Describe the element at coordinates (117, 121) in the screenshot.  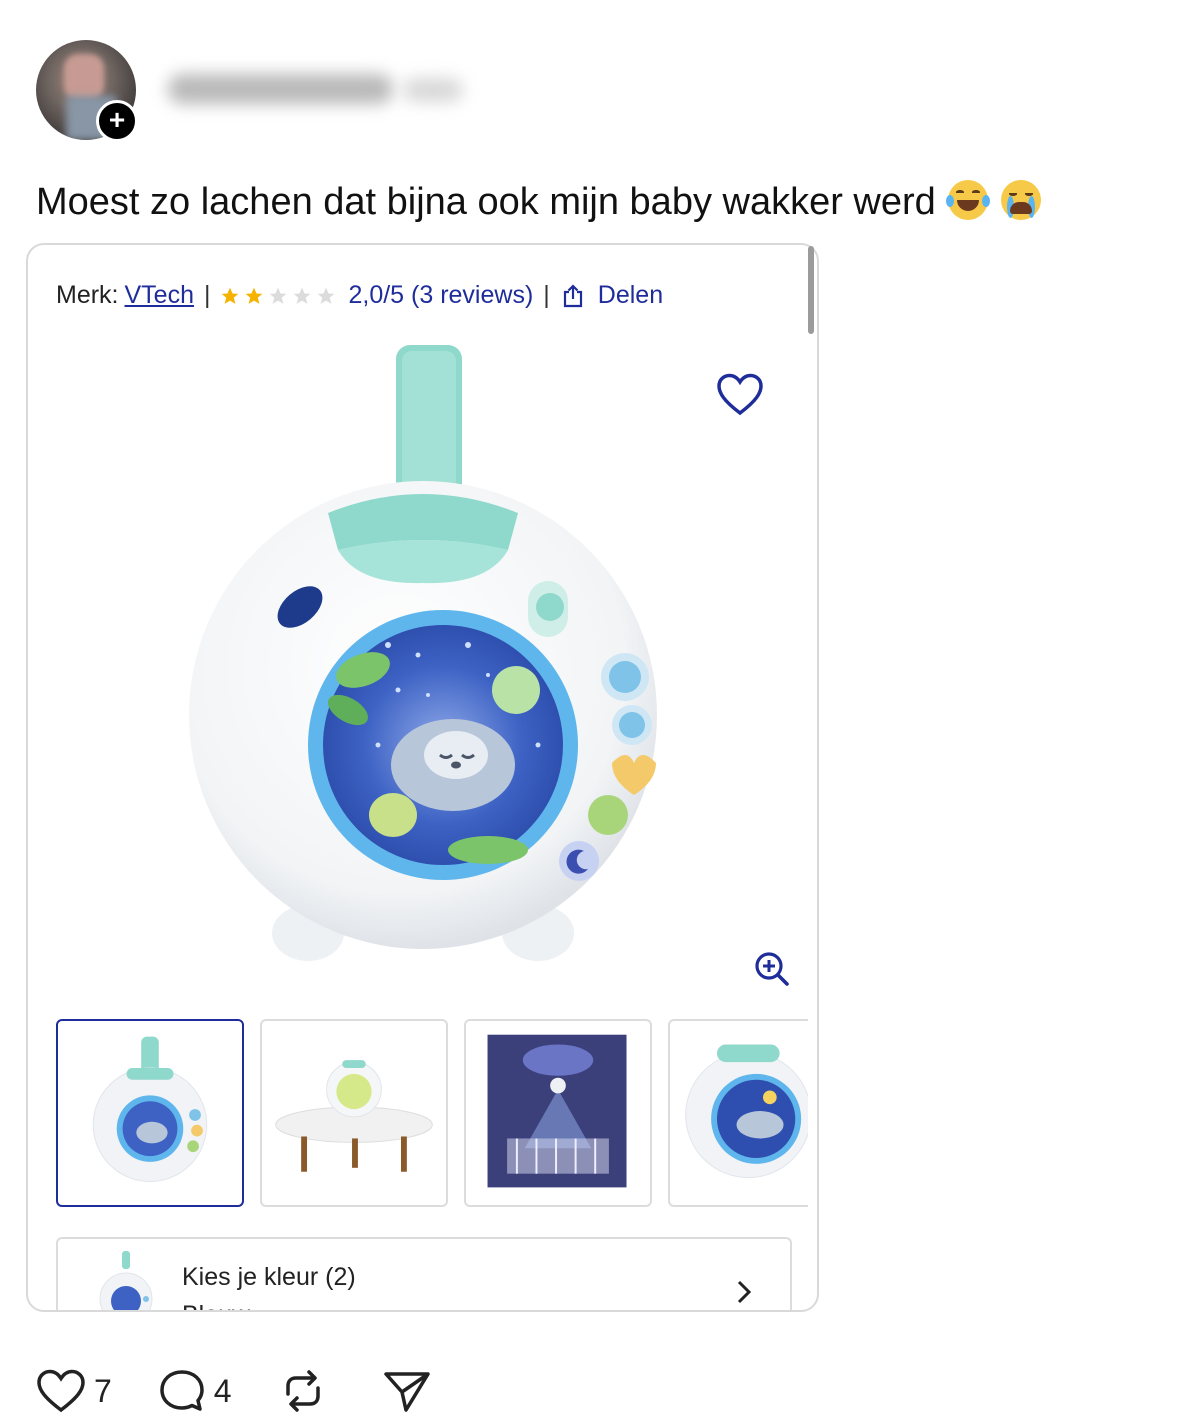
I see `follow-plus-icon: +` at that location.